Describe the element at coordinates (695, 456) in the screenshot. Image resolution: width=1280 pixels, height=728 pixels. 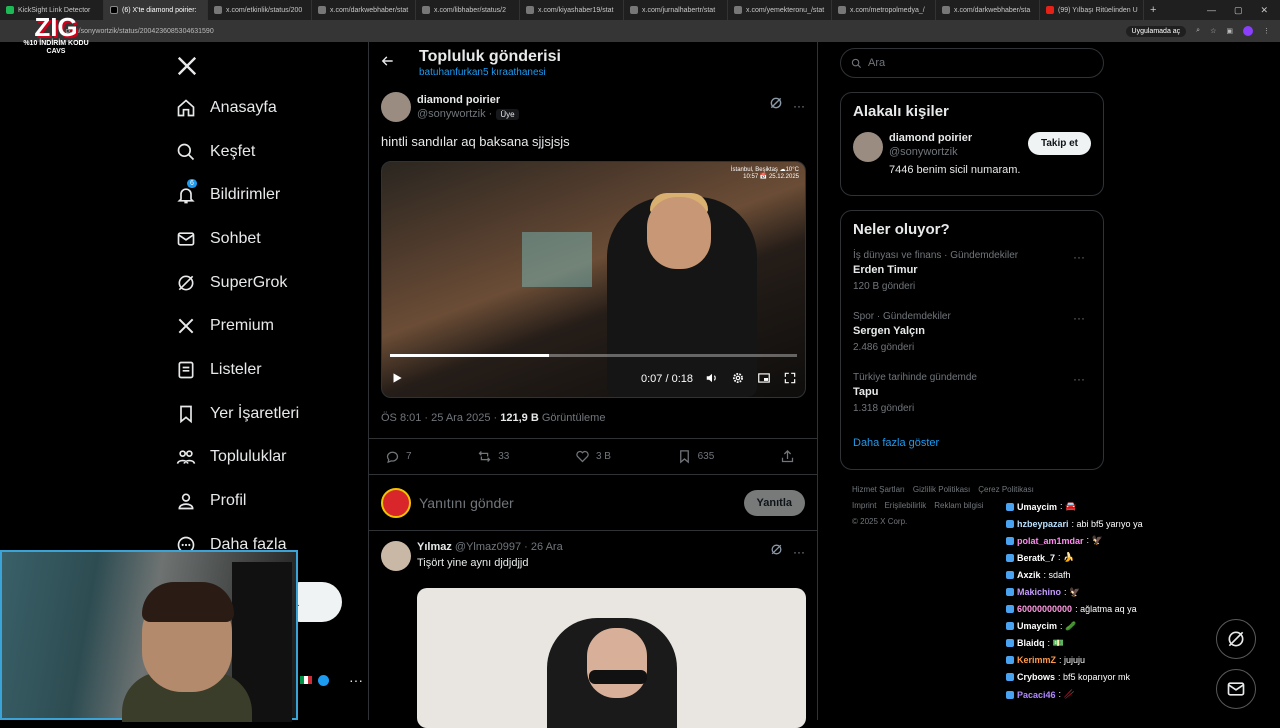
I see `bookmark-action: 635` at that location.